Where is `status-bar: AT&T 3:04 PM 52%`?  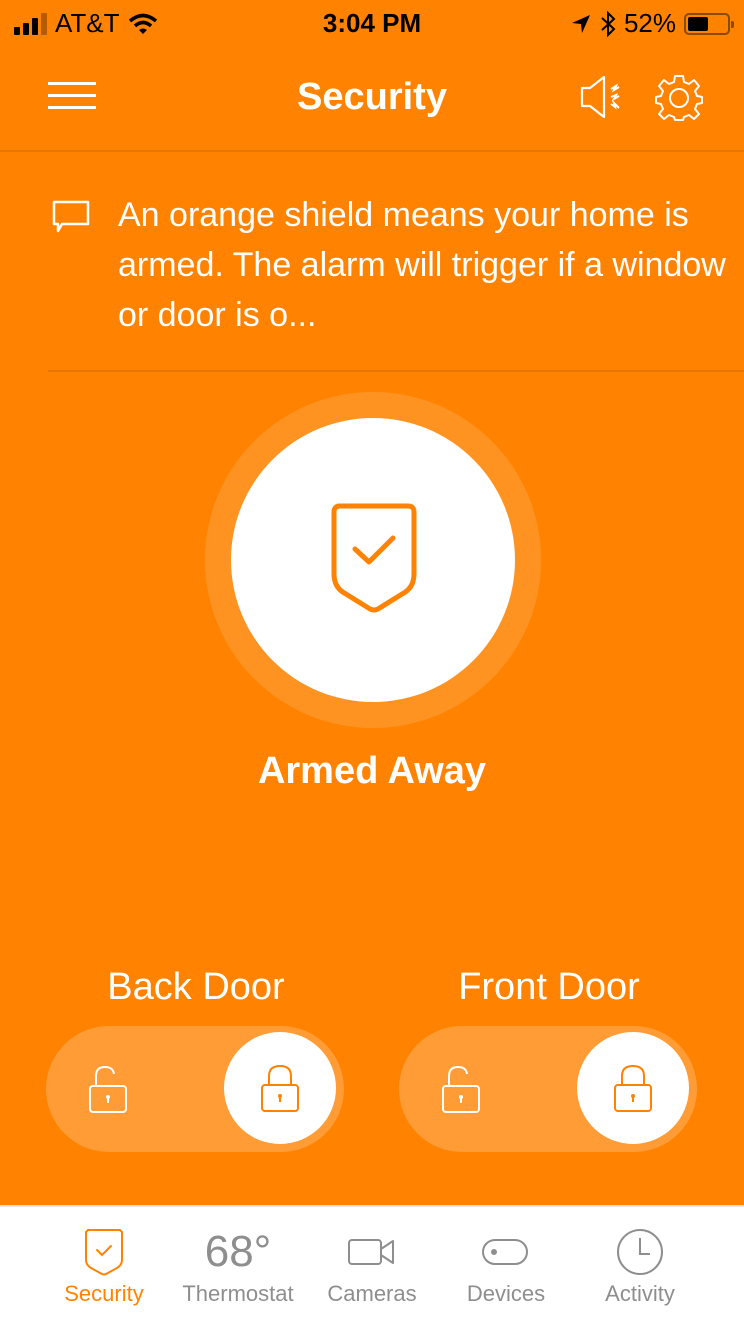
status-bar: AT&T 3:04 PM 52% is located at coordinates (372, 25).